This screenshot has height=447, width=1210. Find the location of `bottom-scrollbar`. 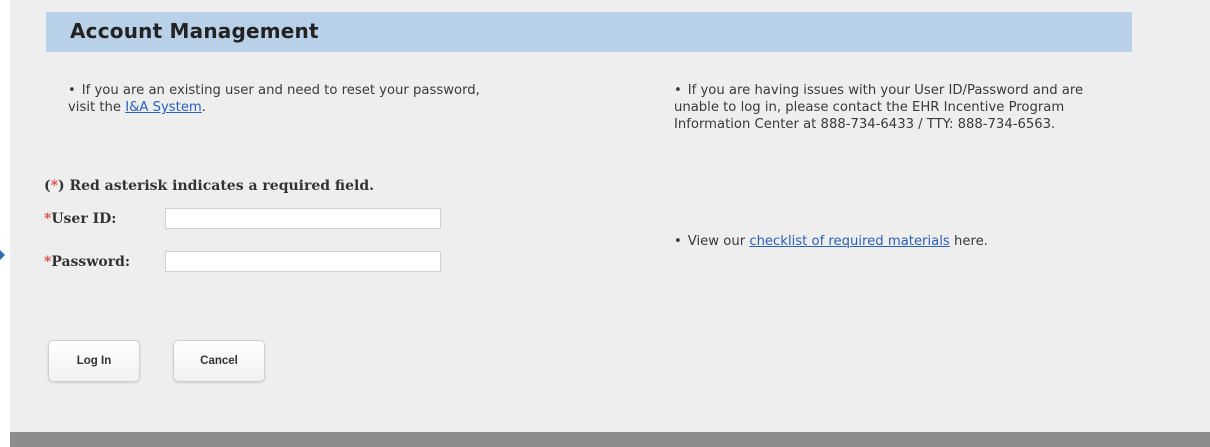

bottom-scrollbar is located at coordinates (610, 439).